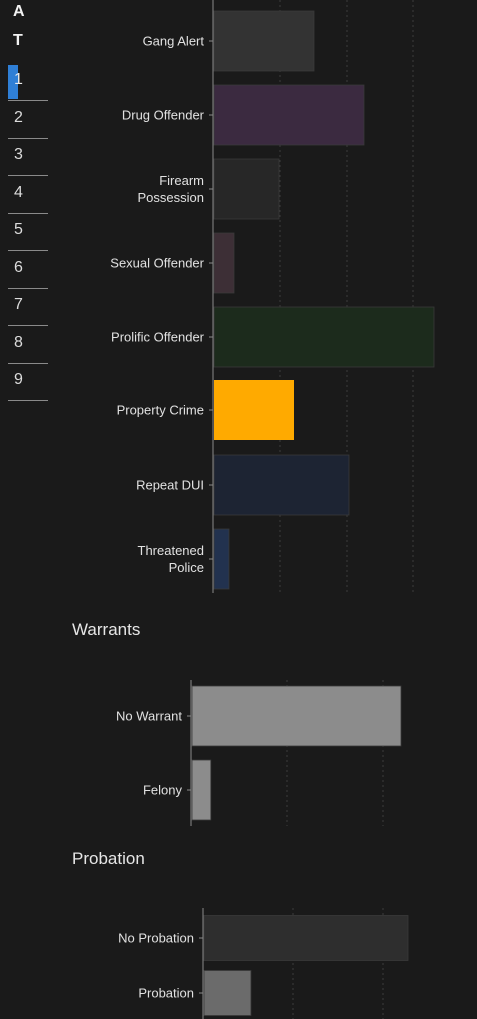 The height and width of the screenshot is (1019, 477). I want to click on category-label: Police, so click(186, 567).